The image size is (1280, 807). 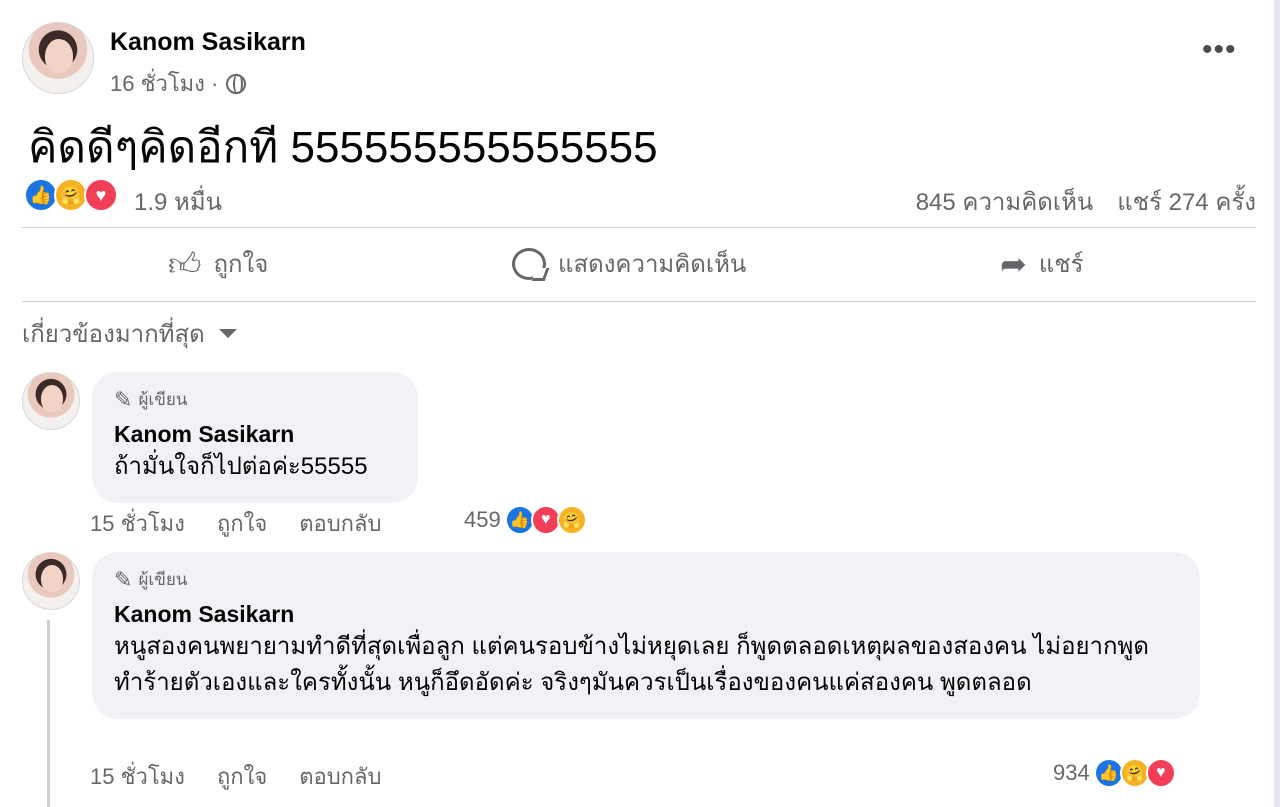 I want to click on comment-bubble-icon, so click(x=529, y=263).